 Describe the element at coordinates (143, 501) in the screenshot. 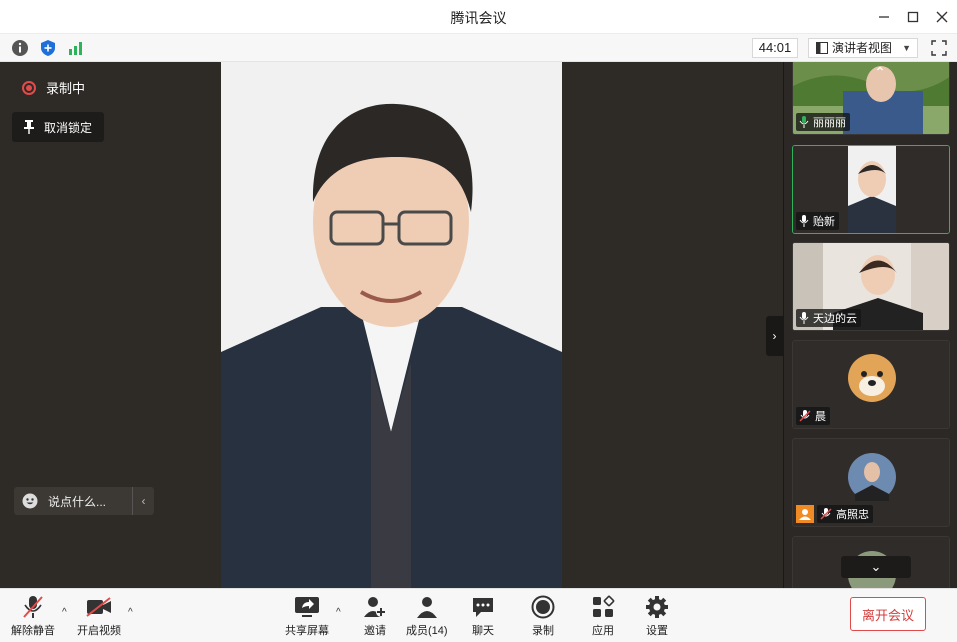

I see `chevron-left-icon: ‹` at that location.